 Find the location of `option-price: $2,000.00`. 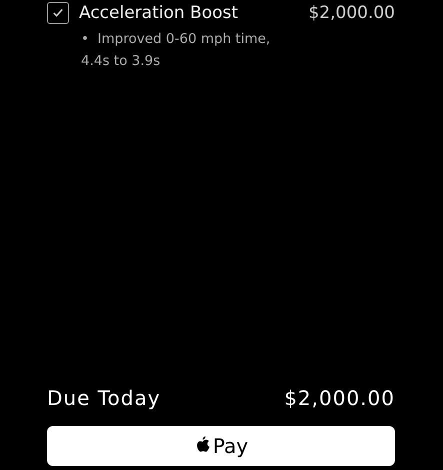

option-price: $2,000.00 is located at coordinates (351, 13).